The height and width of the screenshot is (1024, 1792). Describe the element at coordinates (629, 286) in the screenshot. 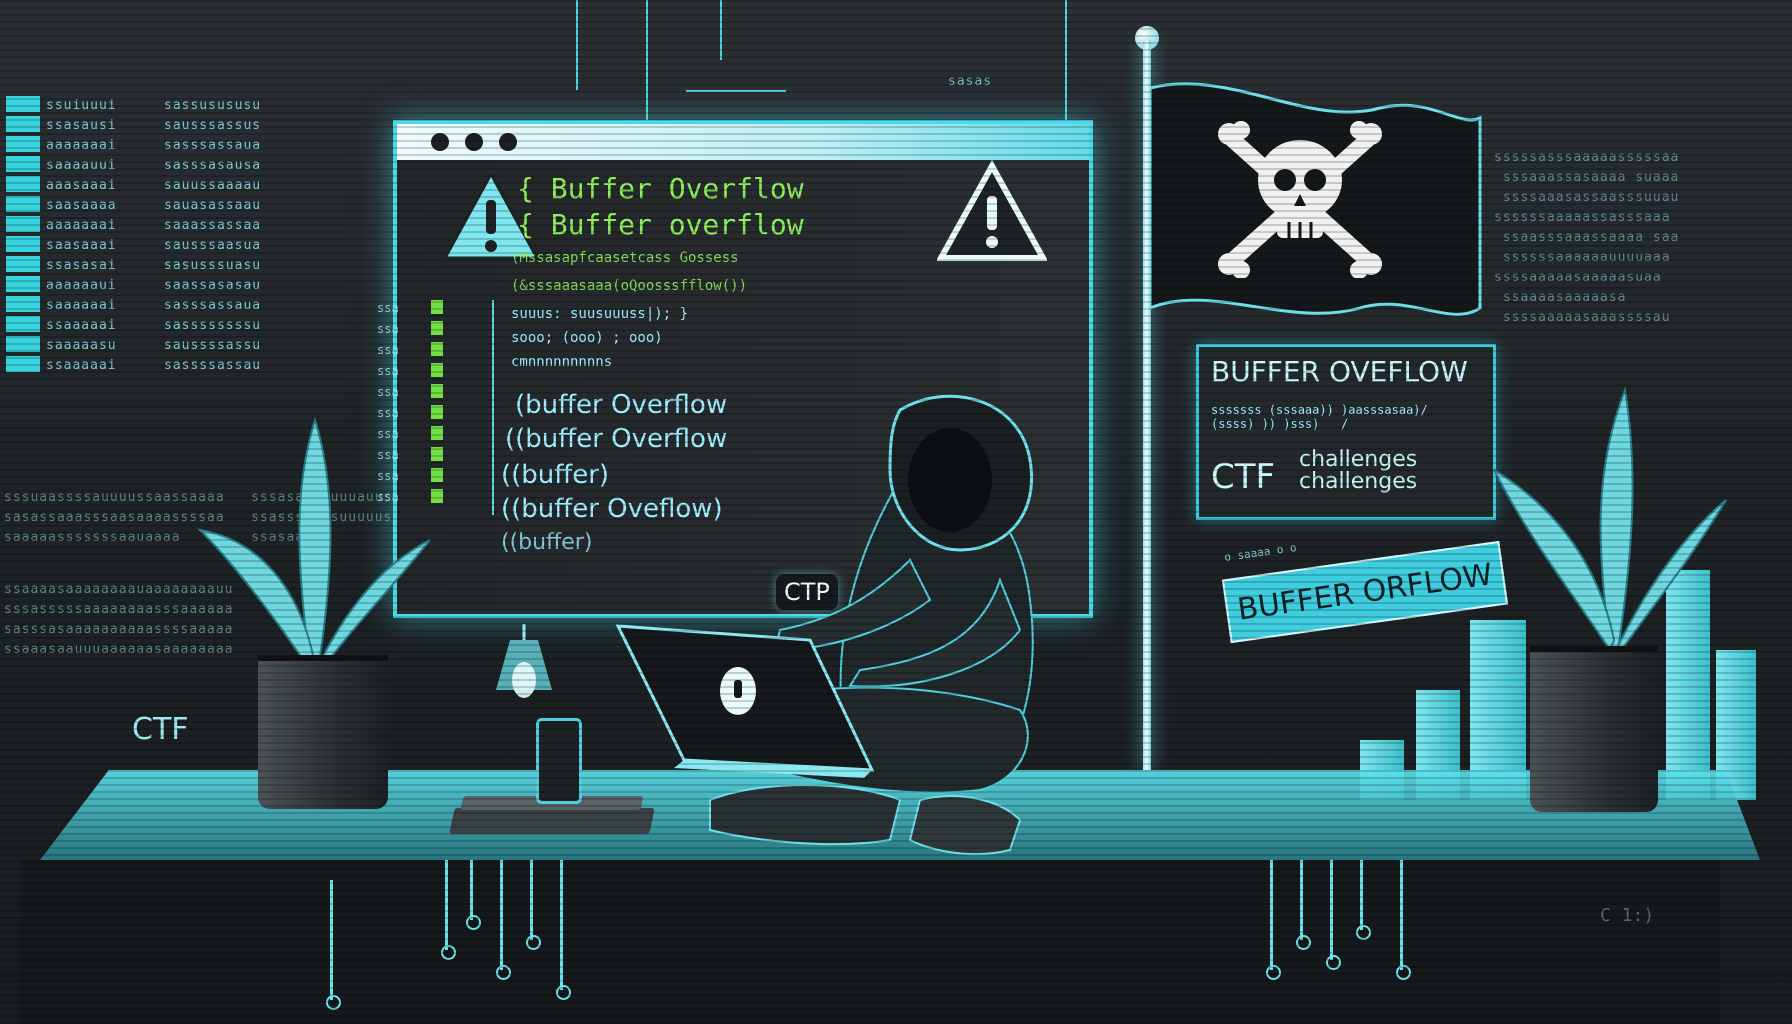

I see `garbled-code-line: (&sssaaasaaa(oQoosssfflow())` at that location.